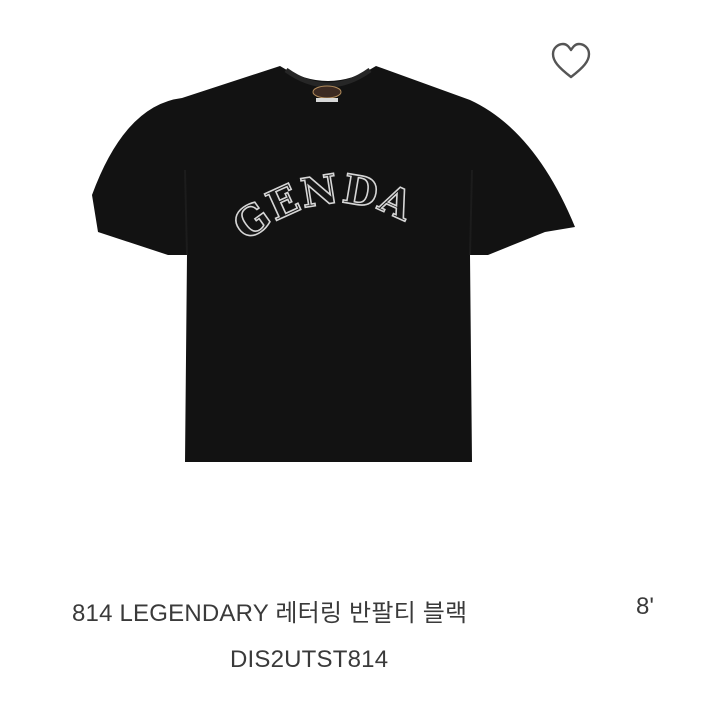 The image size is (702, 702). Describe the element at coordinates (327, 93) in the screenshot. I see `neck-logo` at that location.